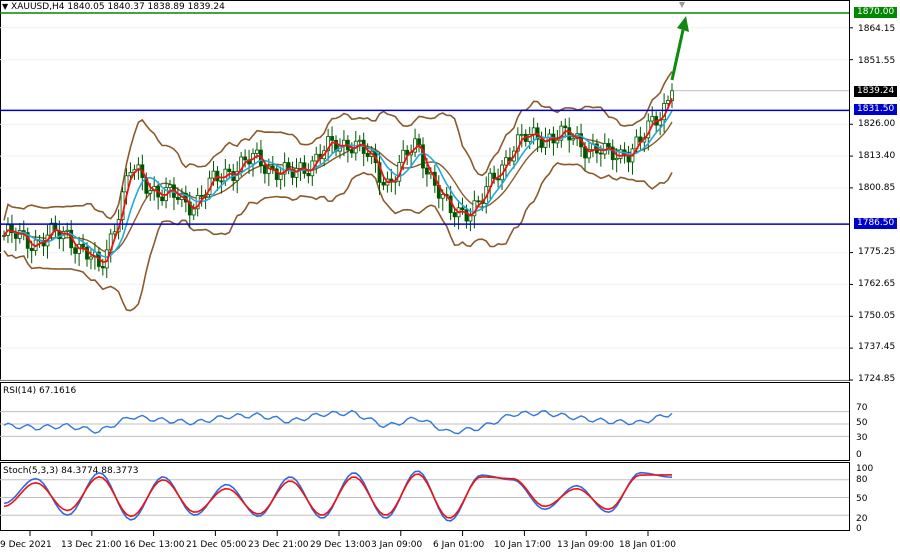  What do you see at coordinates (522, 545) in the screenshot?
I see `time-label: 10 Jan 17:00` at bounding box center [522, 545].